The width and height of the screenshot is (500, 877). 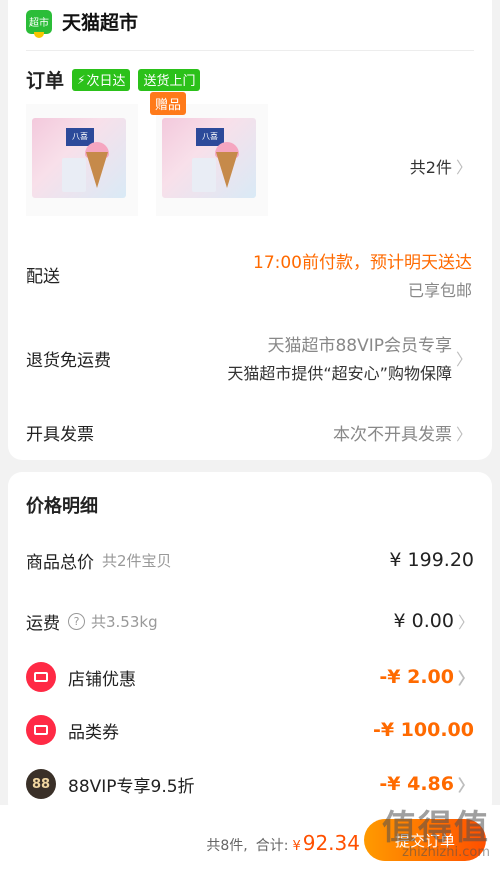 I want to click on currency-symbol: ¥, so click(x=296, y=846).